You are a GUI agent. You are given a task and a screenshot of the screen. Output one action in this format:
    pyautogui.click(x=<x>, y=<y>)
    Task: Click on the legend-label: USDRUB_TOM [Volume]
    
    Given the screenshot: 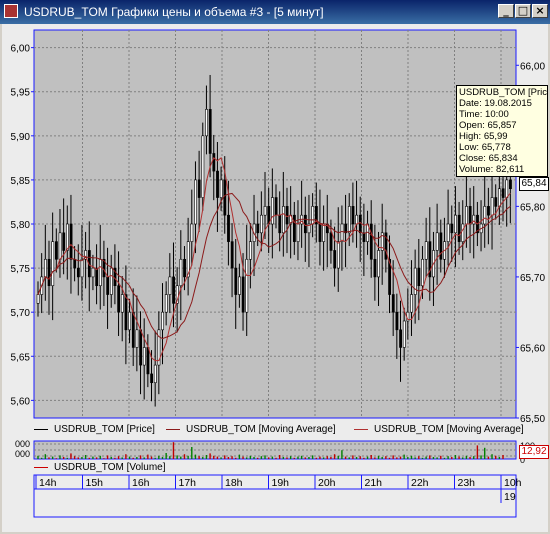 What is the action you would take?
    pyautogui.click(x=110, y=467)
    